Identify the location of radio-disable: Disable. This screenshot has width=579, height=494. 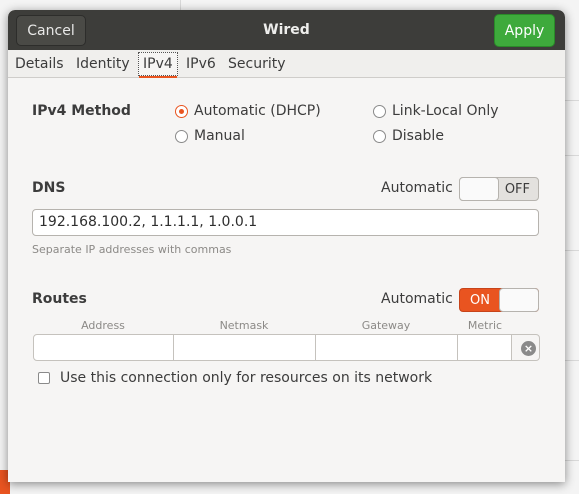
(408, 136).